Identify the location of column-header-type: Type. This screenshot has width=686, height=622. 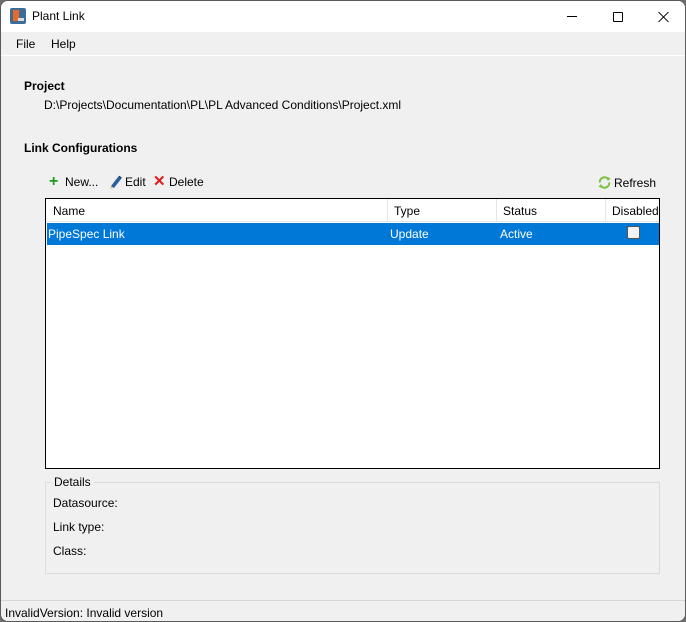
(442, 210).